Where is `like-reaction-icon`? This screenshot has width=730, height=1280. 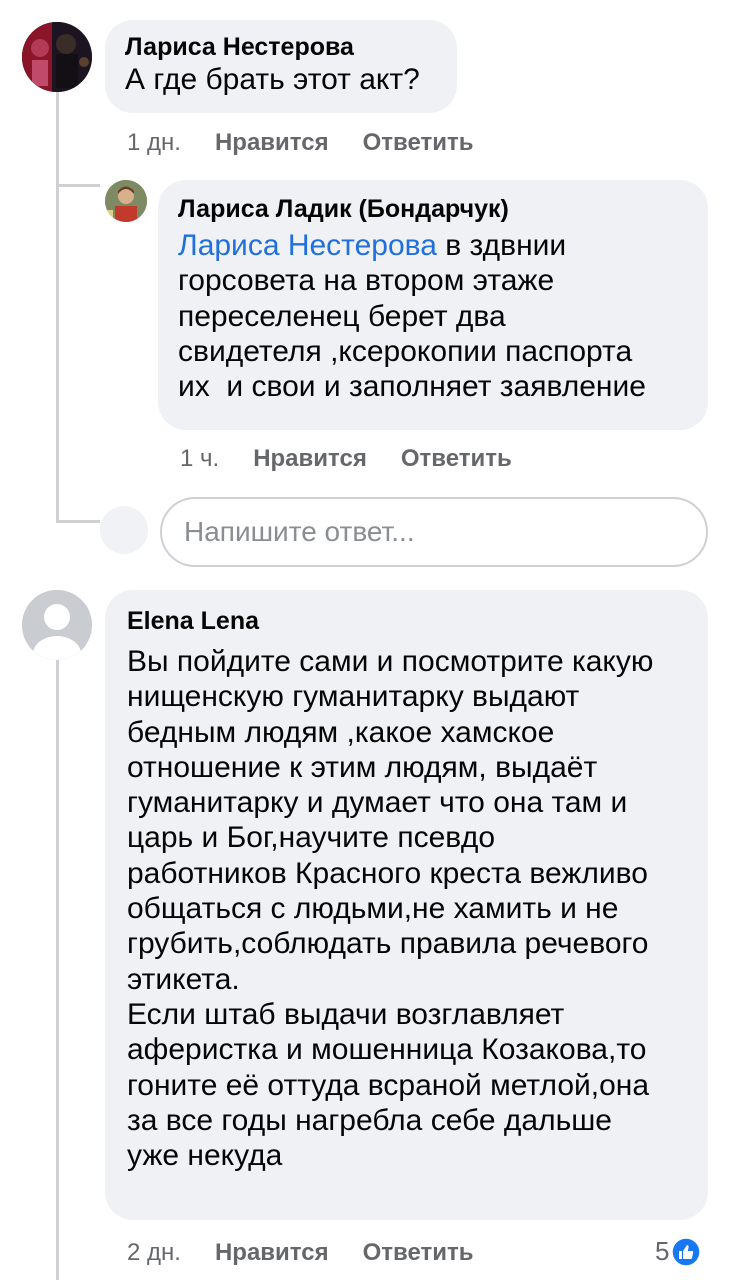 like-reaction-icon is located at coordinates (686, 1251).